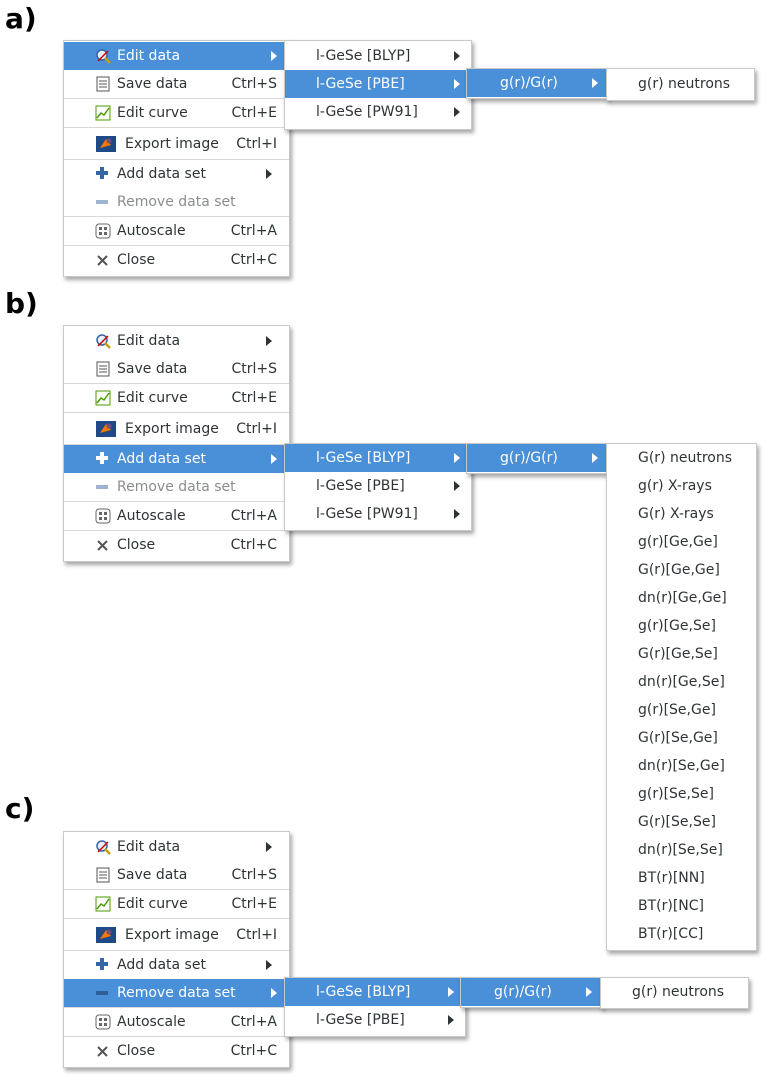 Image resolution: width=775 pixels, height=1090 pixels. I want to click on curve-item: g(r)[Se,Ge], so click(681, 710).